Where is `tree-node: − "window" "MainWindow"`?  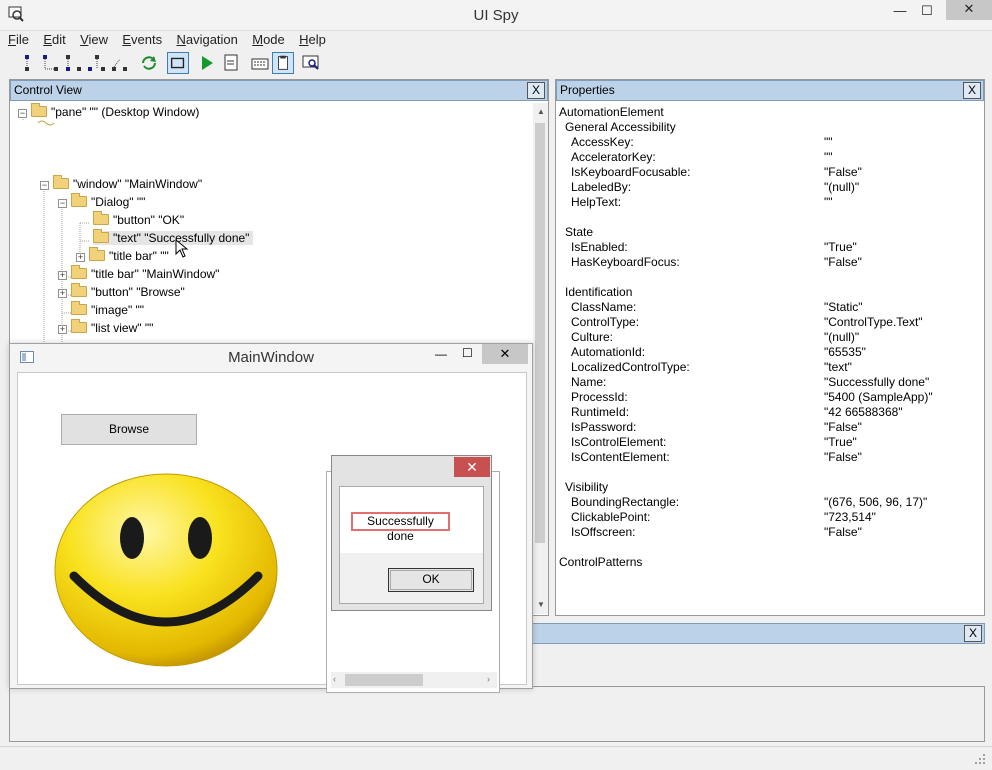 tree-node: − "window" "MainWindow" is located at coordinates (121, 183).